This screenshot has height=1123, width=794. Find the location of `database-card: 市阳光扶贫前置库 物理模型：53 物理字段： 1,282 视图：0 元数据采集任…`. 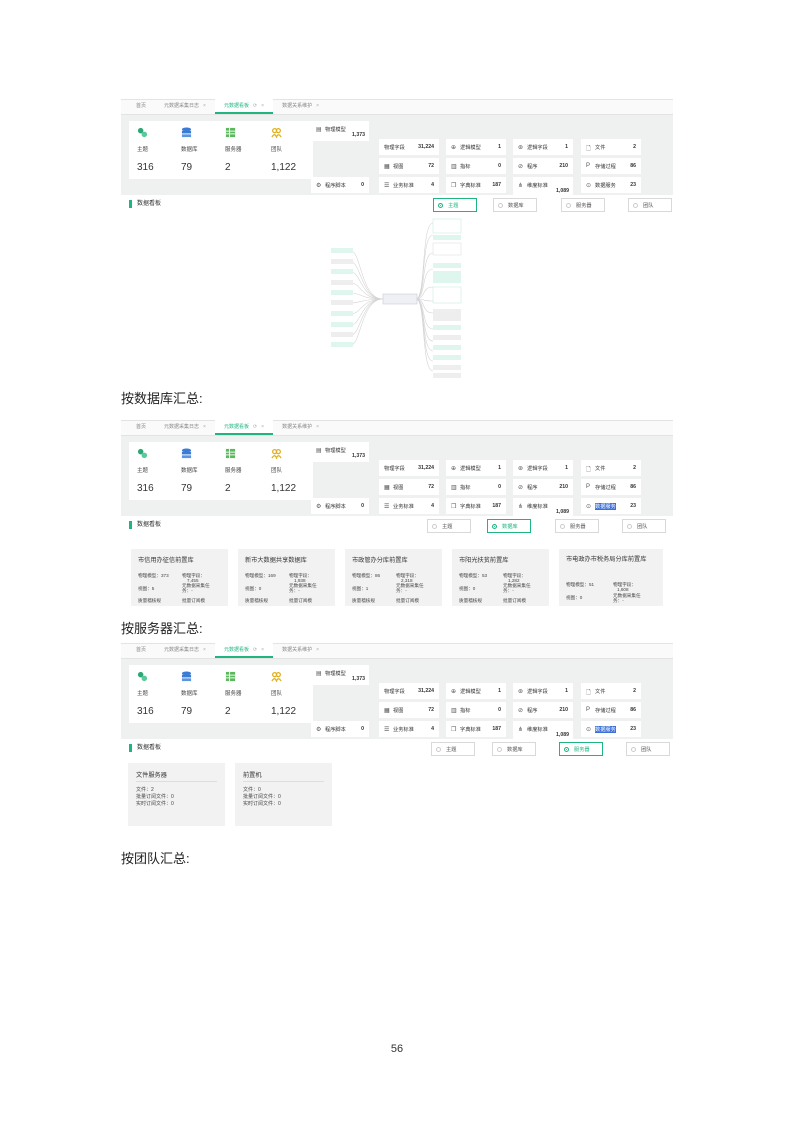

database-card: 市阳光扶贫前置库 物理模型：53 物理字段： 1,282 视图：0 元数据采集任… is located at coordinates (500, 577).